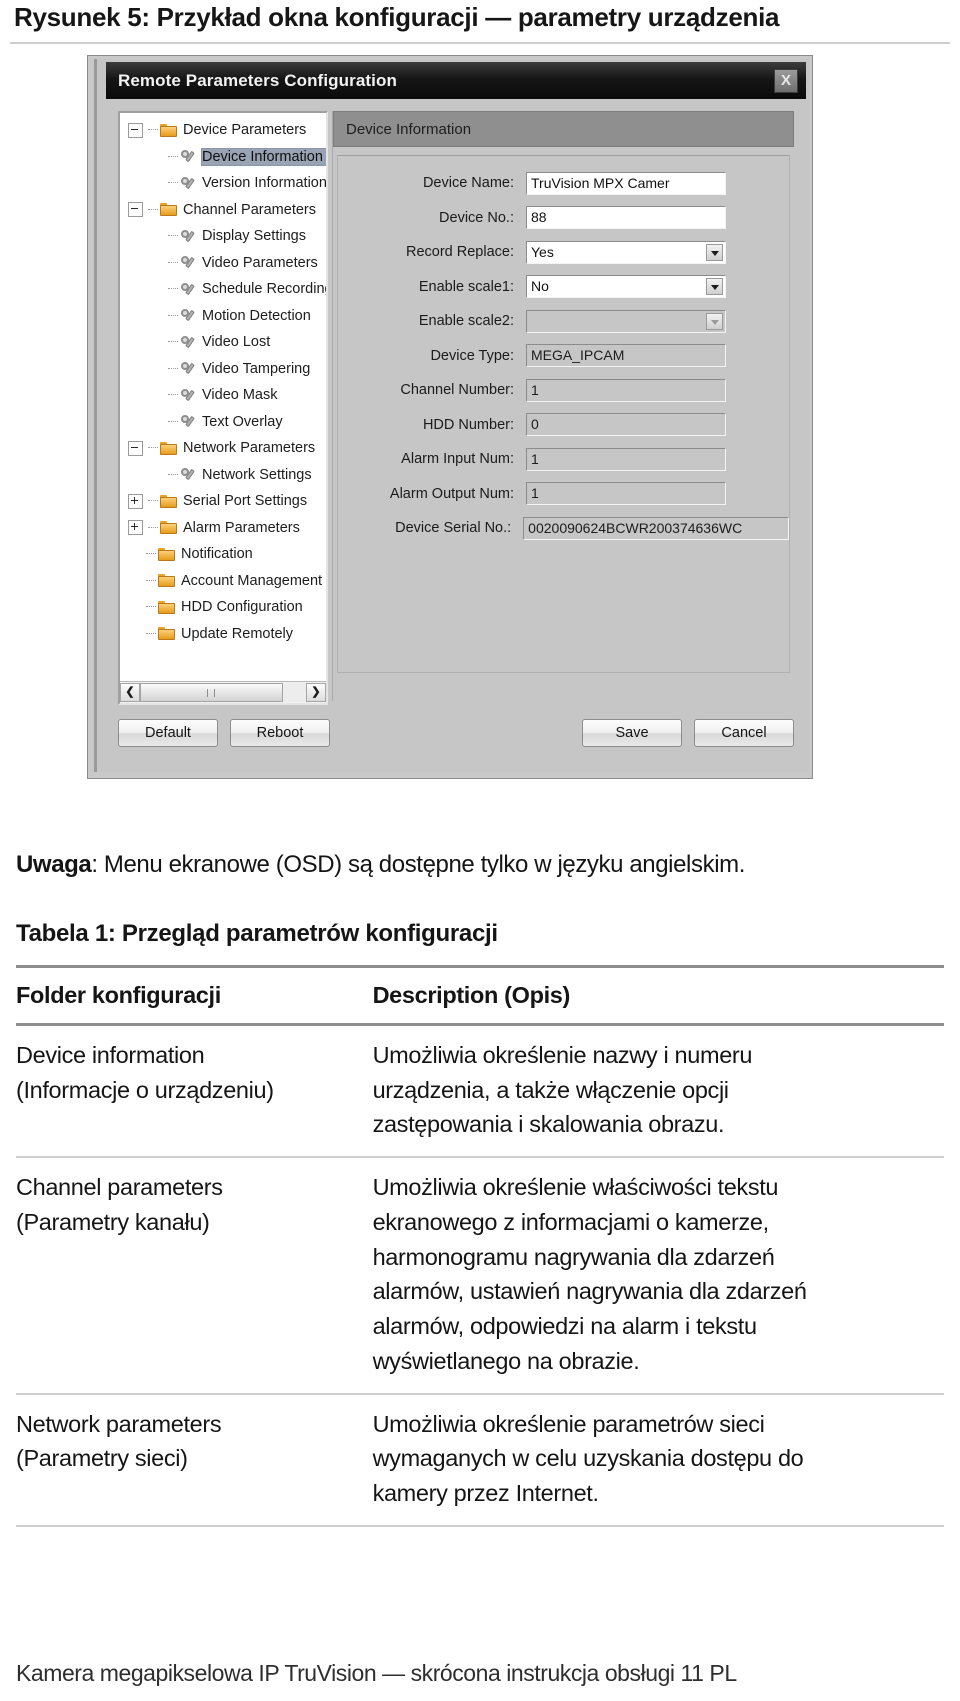 The height and width of the screenshot is (1701, 960). Describe the element at coordinates (626, 321) in the screenshot. I see `enable-scale2-select` at that location.